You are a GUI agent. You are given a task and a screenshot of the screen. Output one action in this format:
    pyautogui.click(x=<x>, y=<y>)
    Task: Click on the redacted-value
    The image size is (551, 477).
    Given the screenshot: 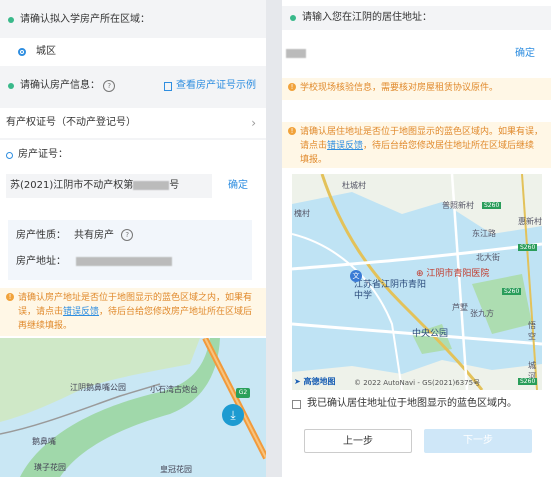 What is the action you would take?
    pyautogui.click(x=151, y=185)
    